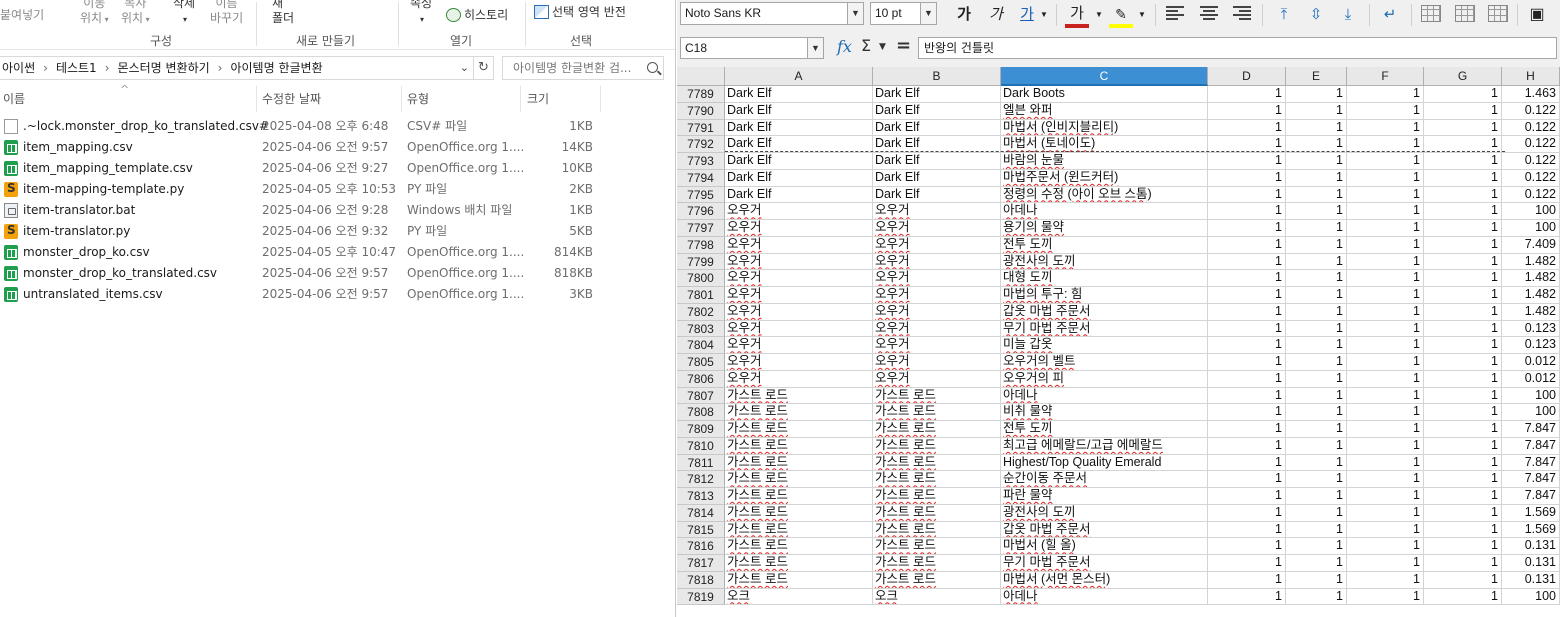 The height and width of the screenshot is (617, 1560). What do you see at coordinates (701, 295) in the screenshot?
I see `row-header: 7801` at bounding box center [701, 295].